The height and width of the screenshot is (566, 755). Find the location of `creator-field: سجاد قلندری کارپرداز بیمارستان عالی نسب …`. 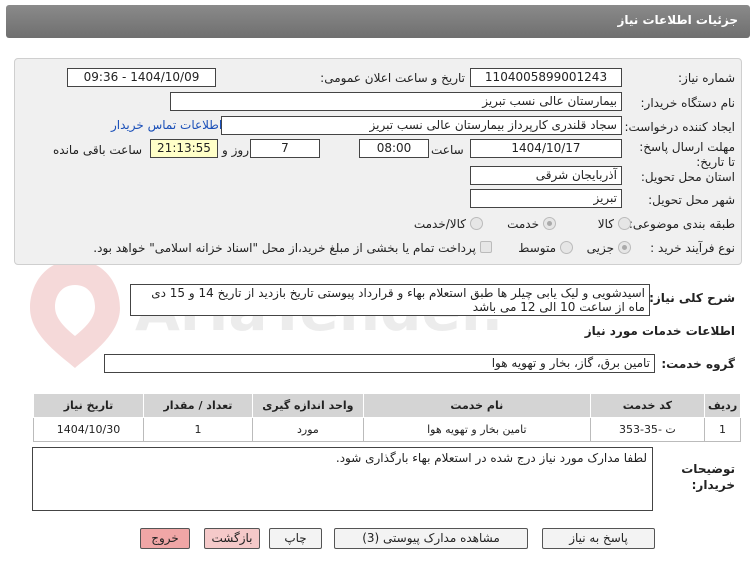

creator-field: سجاد قلندری کارپرداز بیمارستان عالی نسب … is located at coordinates (421, 125).